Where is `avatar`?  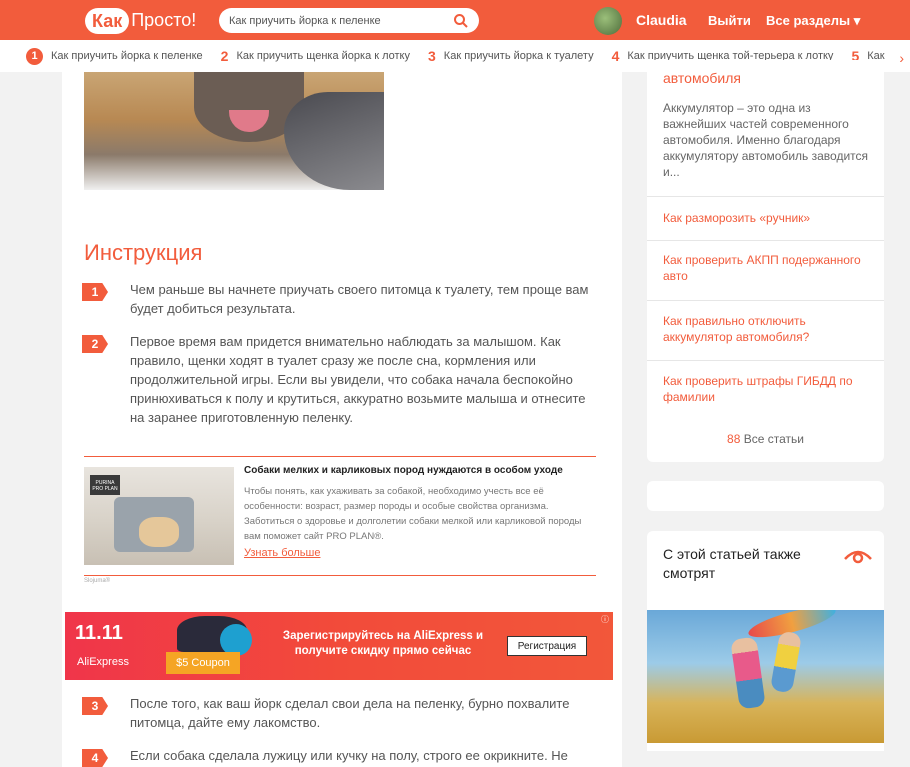 avatar is located at coordinates (608, 21).